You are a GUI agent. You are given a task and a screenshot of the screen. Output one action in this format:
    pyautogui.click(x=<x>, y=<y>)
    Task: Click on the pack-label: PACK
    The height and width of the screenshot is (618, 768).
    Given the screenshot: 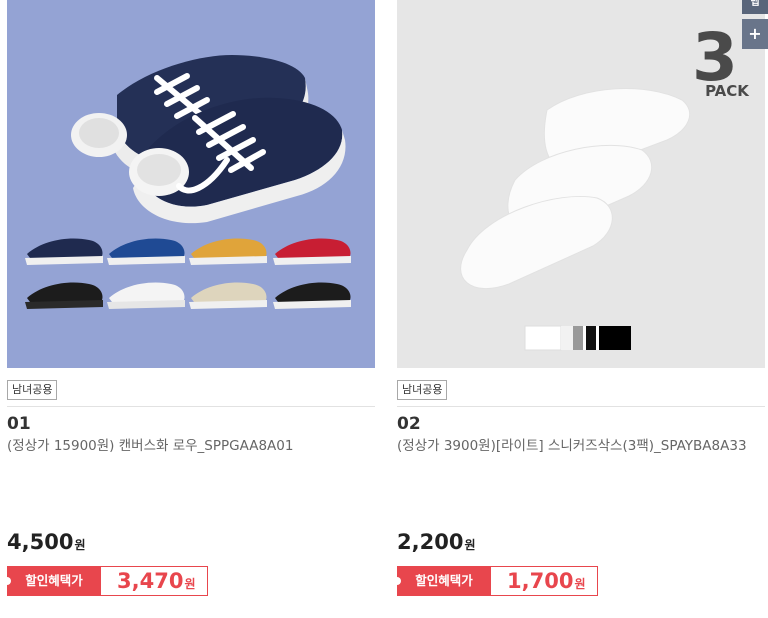 What is the action you would take?
    pyautogui.click(x=727, y=91)
    